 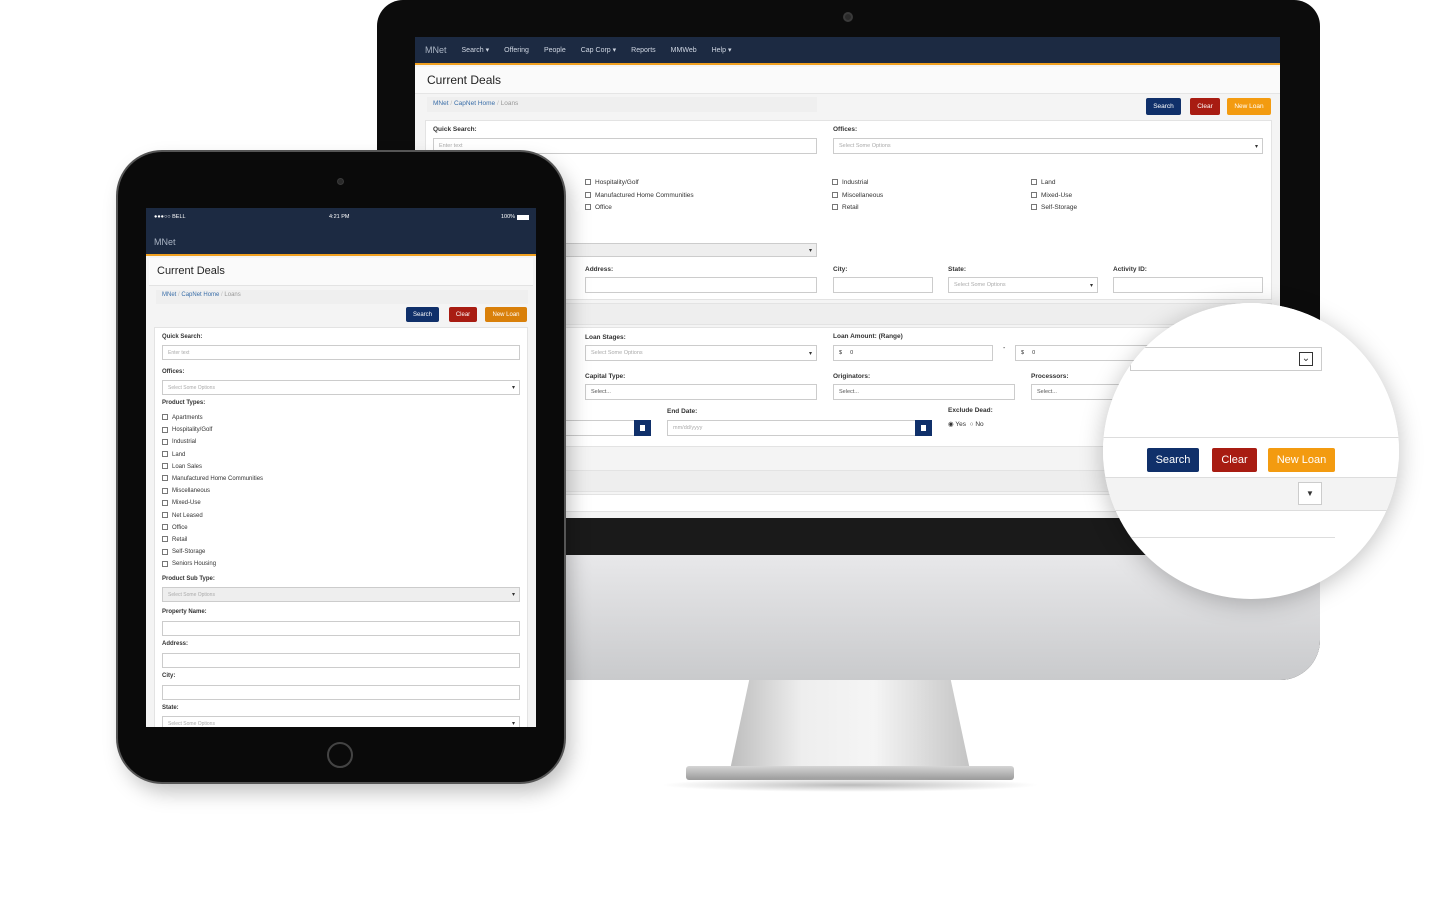 I want to click on checkbox-self-storage: Self-Storage, so click(x=1054, y=208).